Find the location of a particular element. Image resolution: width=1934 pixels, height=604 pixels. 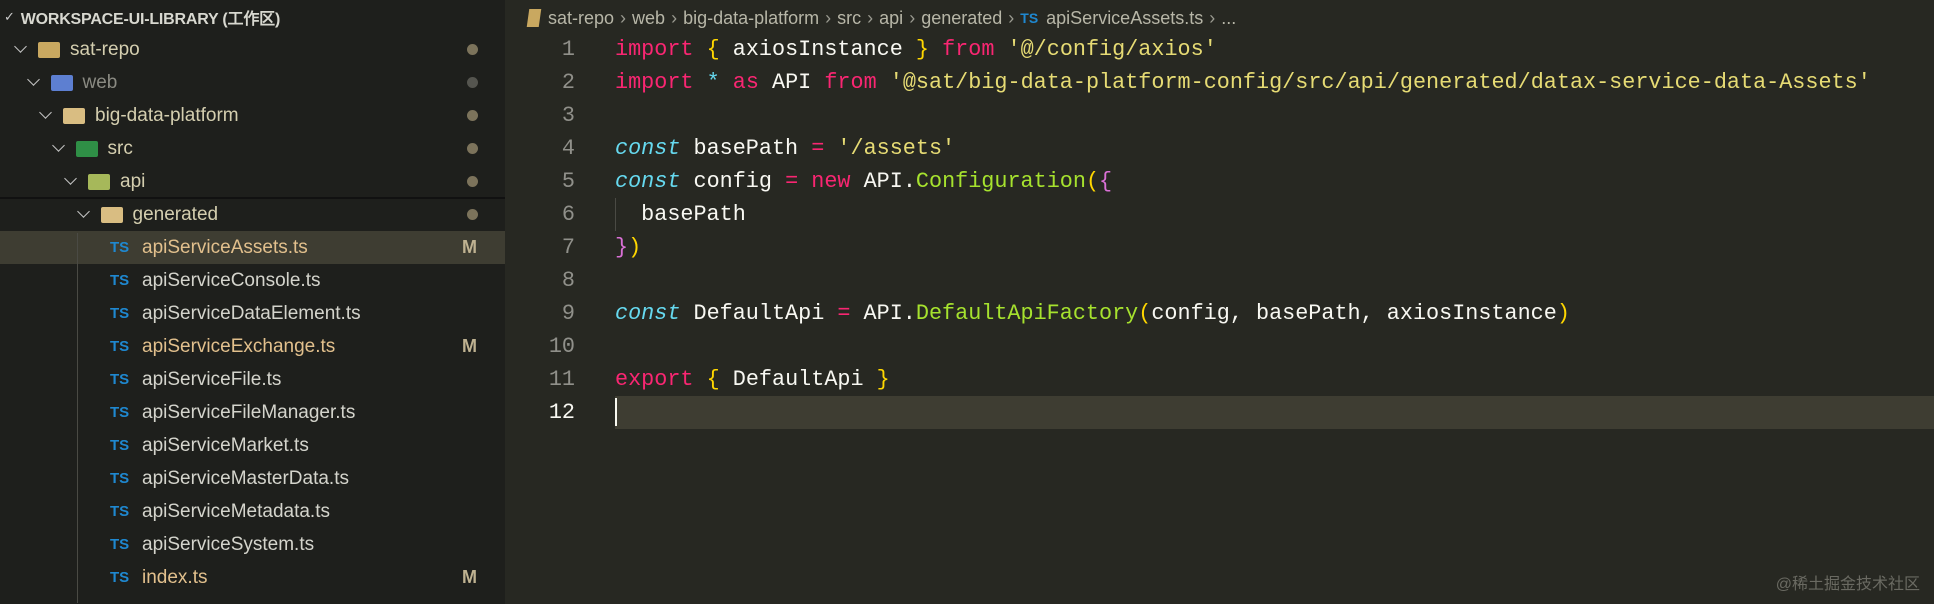

token-text: DefaultApi is located at coordinates (759, 313).